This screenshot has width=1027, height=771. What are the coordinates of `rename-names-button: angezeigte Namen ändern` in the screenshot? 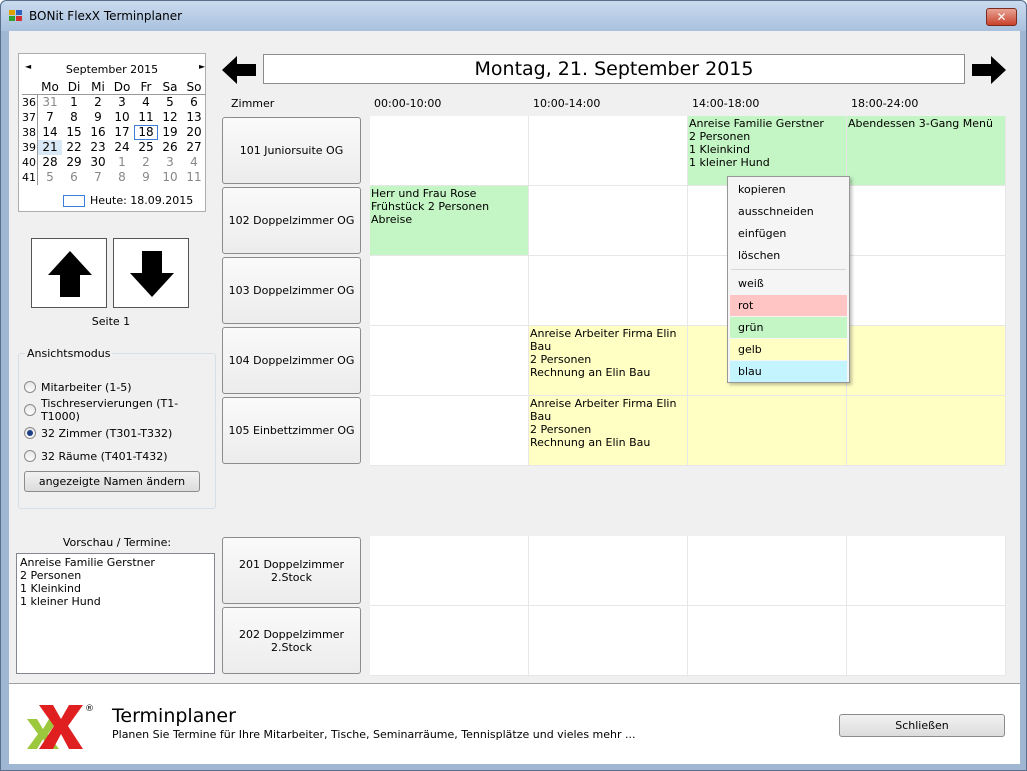 It's located at (112, 481).